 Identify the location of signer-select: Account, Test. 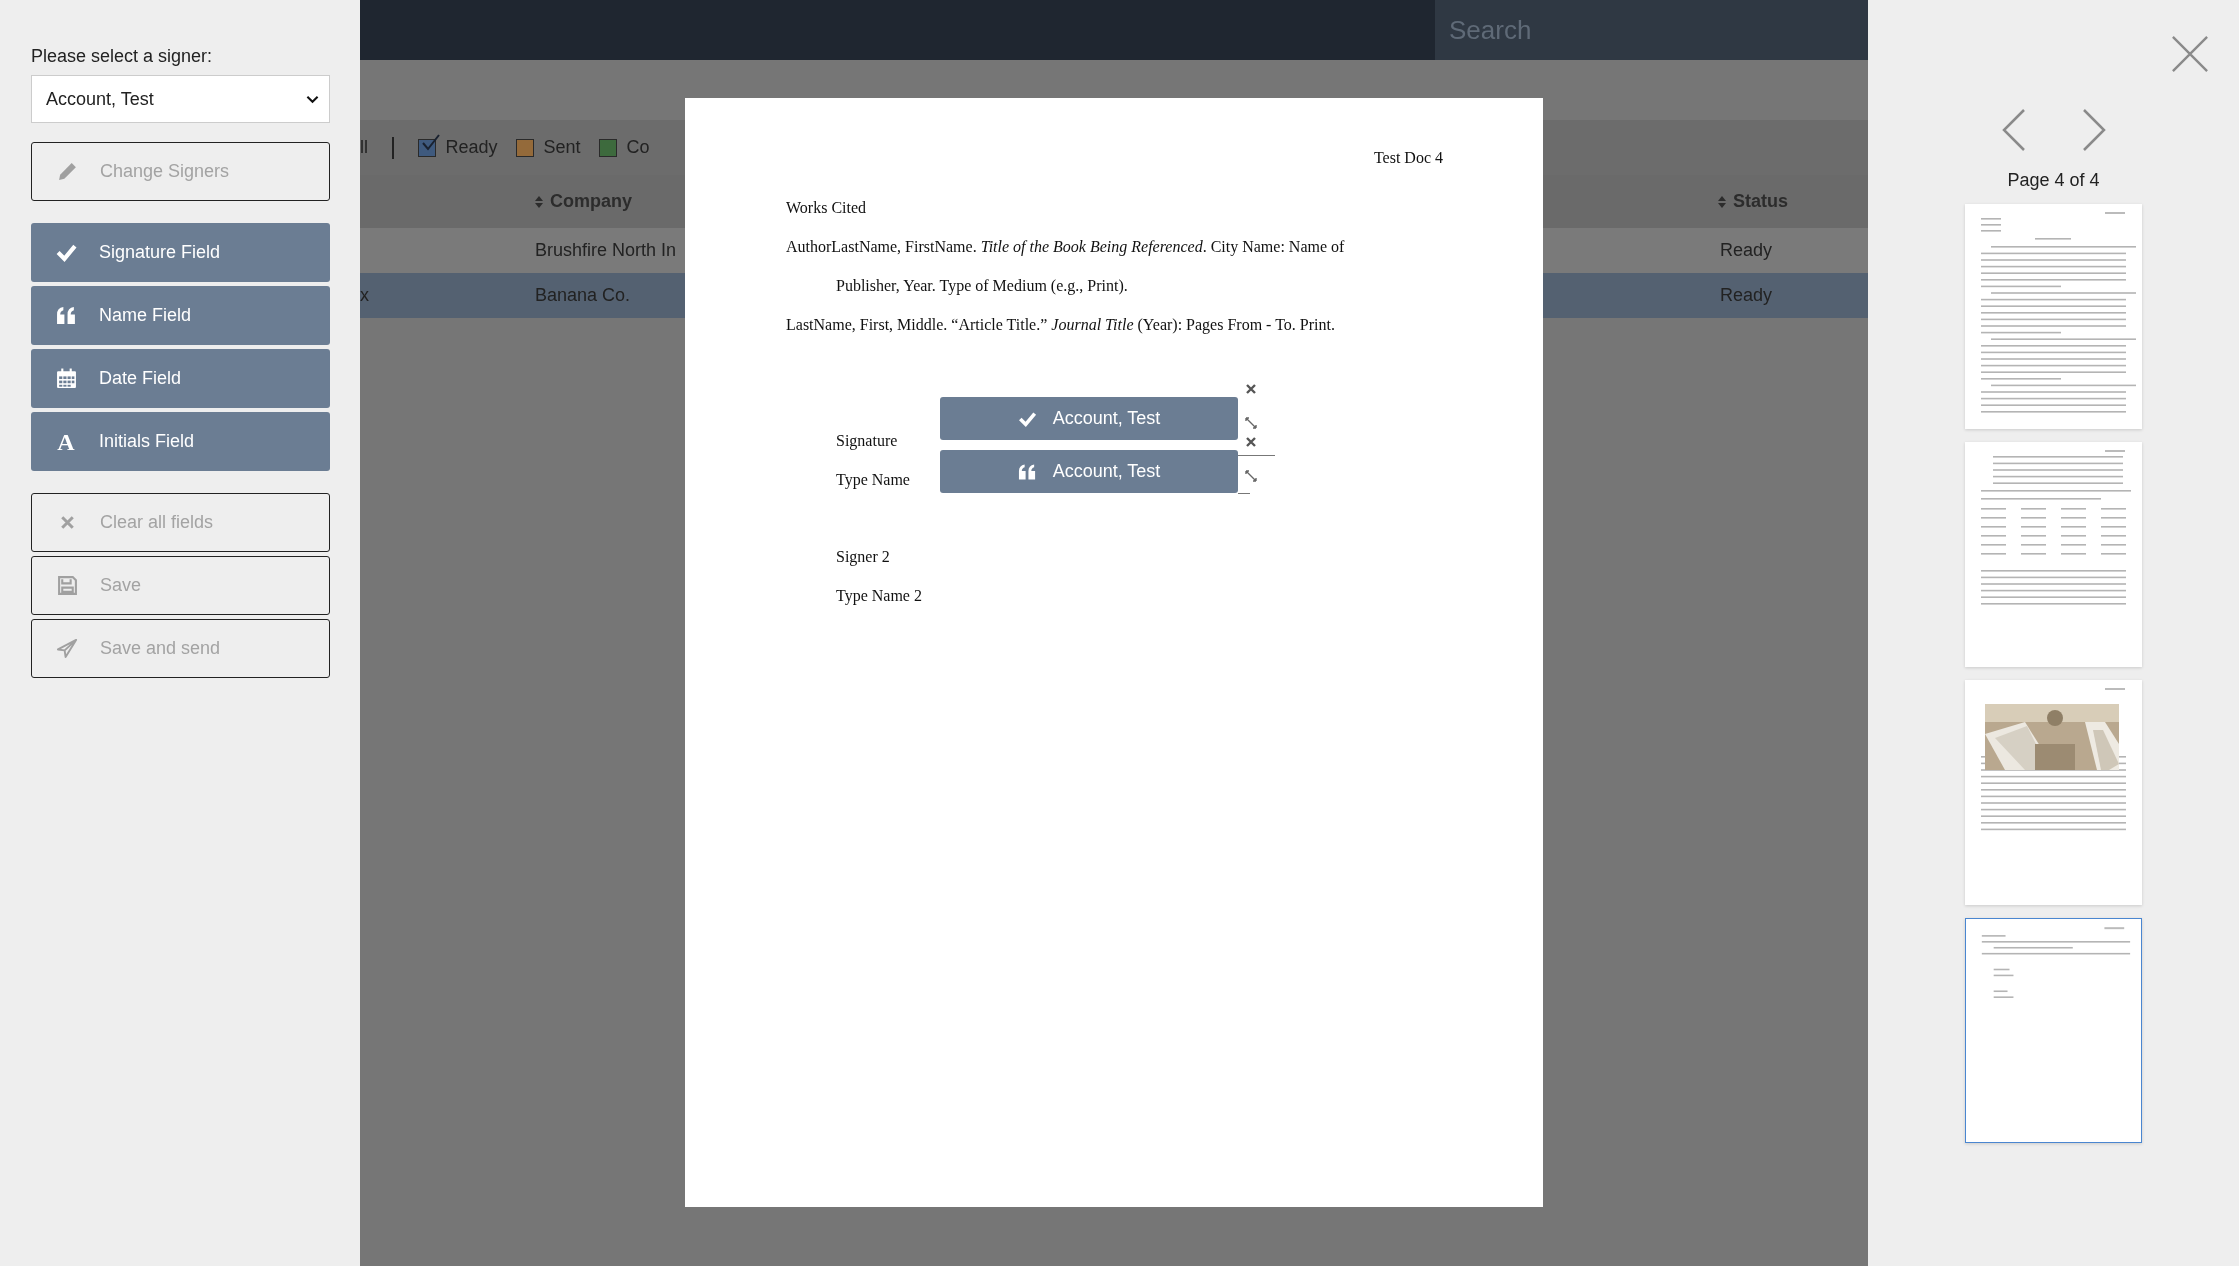
(180, 99).